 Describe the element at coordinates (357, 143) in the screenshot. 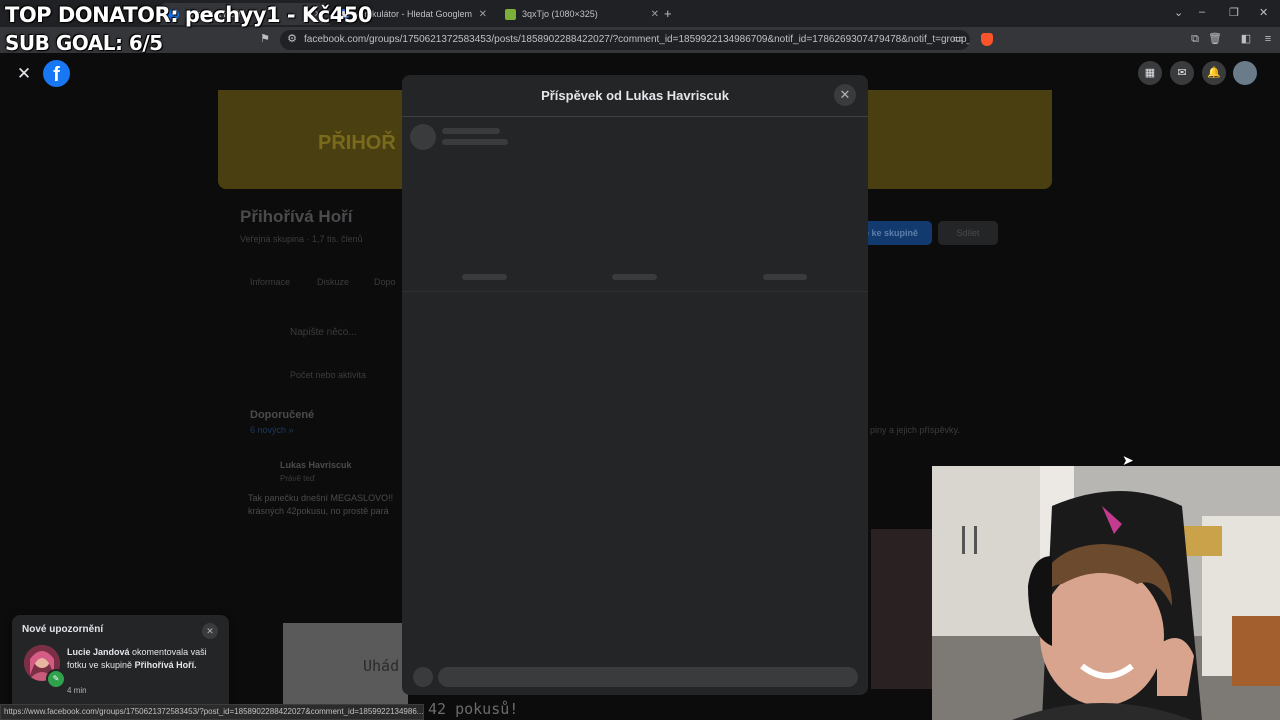

I see `cover-text: PŘIHOŘ` at that location.